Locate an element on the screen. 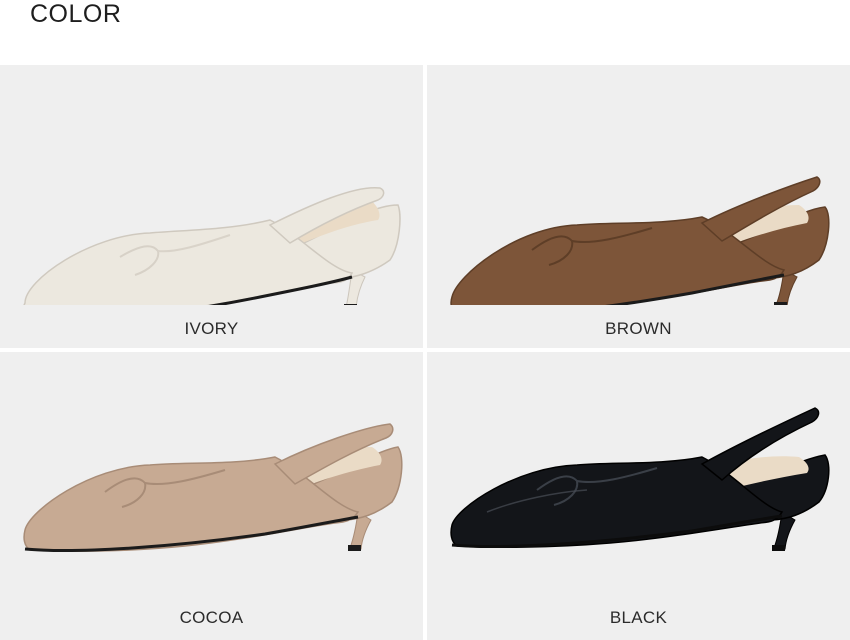 This screenshot has height=640, width=850. shoe-image-cocoa is located at coordinates (213, 488).